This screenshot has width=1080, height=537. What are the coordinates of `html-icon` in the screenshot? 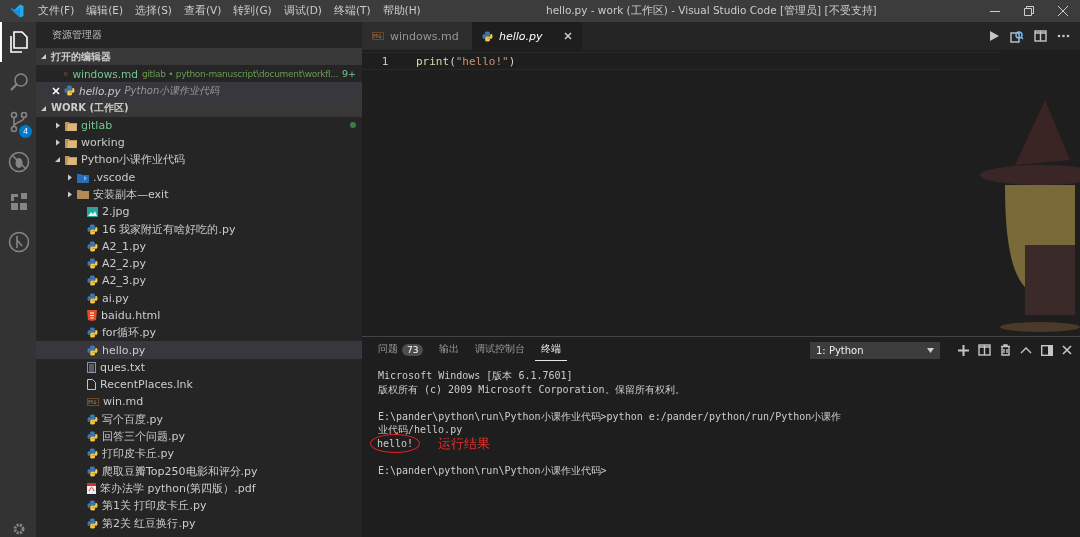 It's located at (92, 315).